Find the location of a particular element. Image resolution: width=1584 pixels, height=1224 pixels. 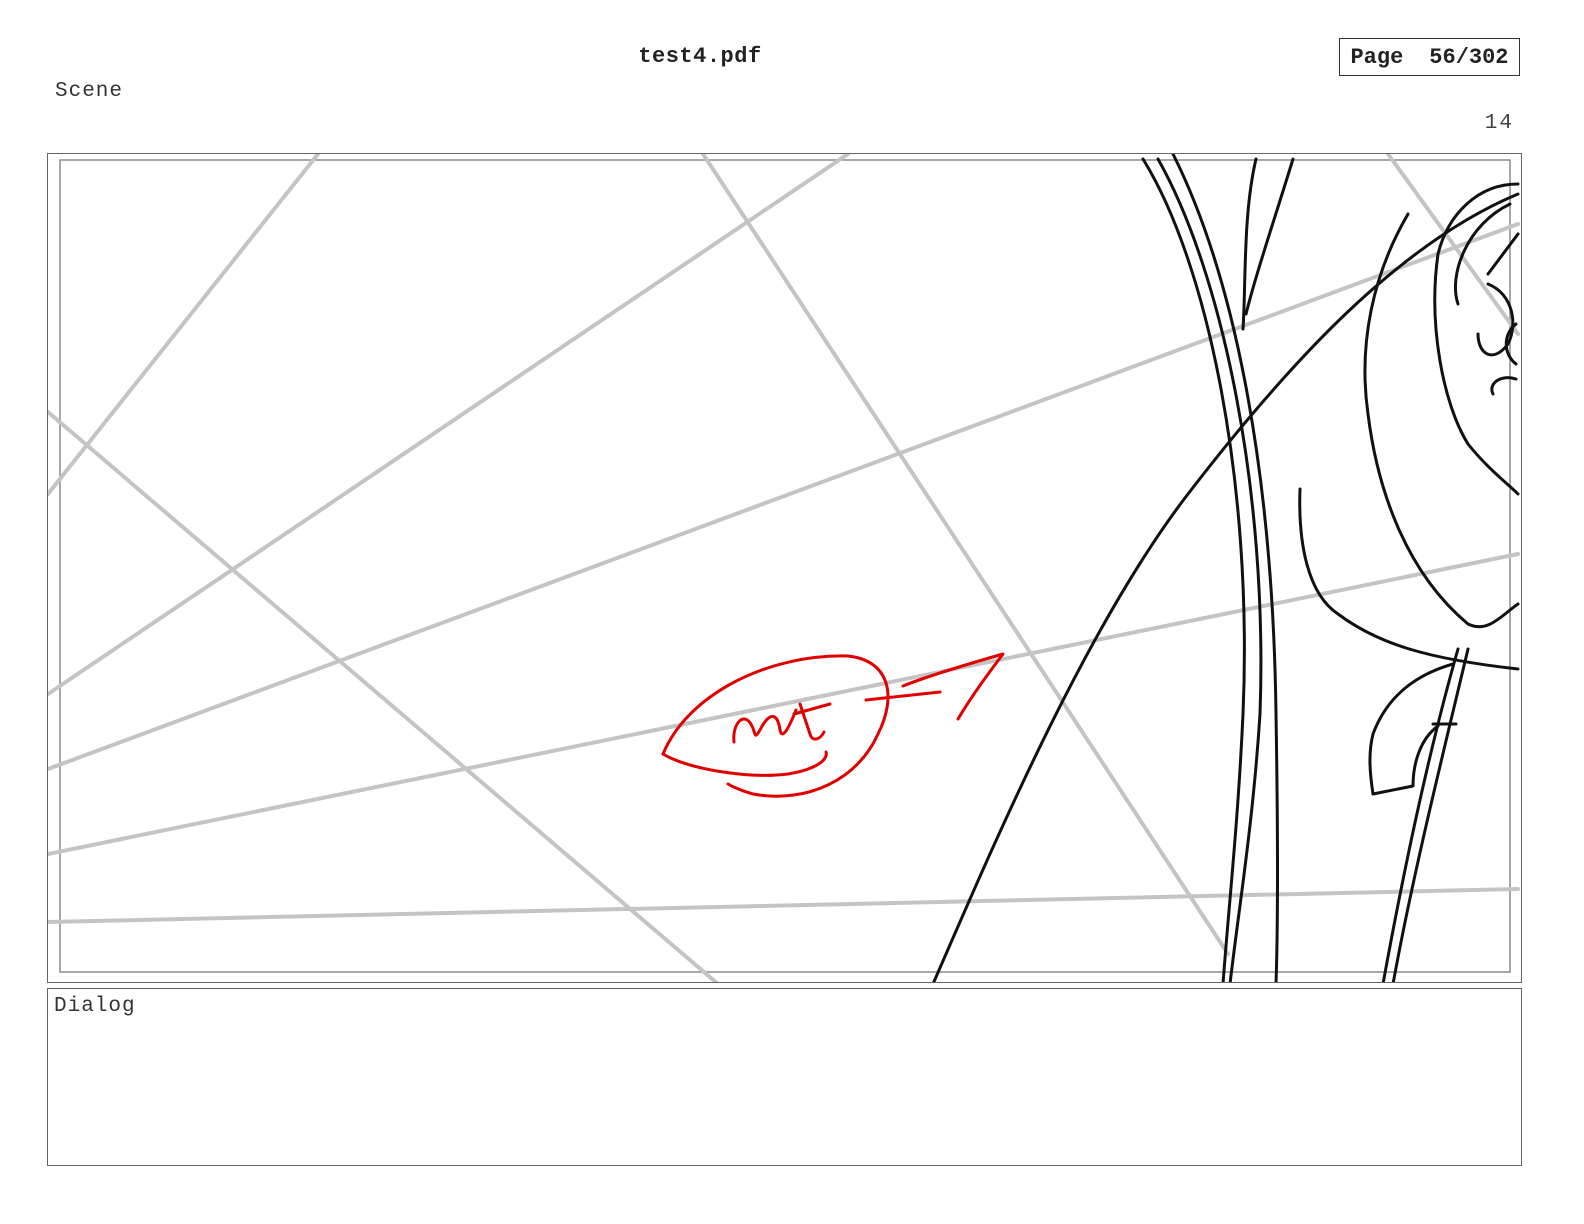

page-label: Page is located at coordinates (1377, 57).